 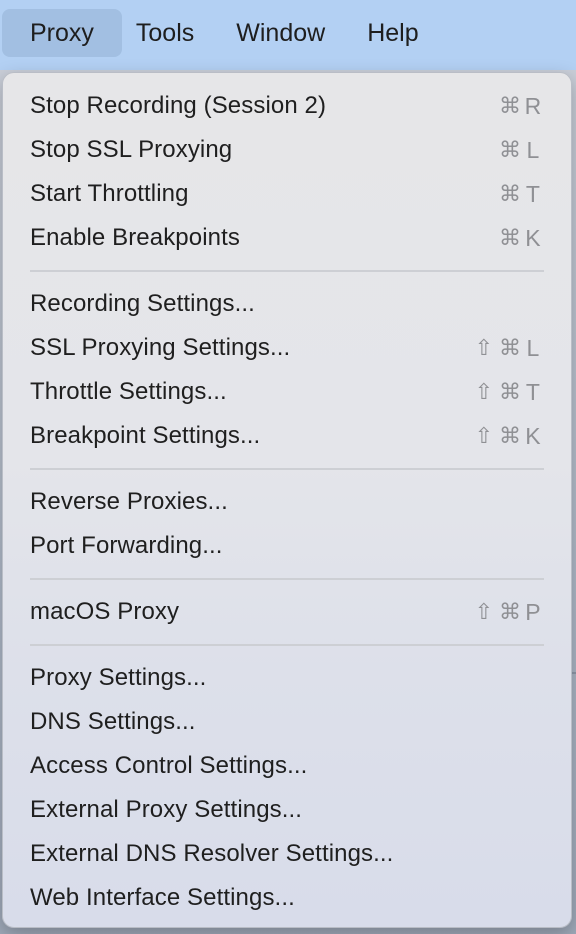 I want to click on menu-bar: Proxy Tools Window Help, so click(x=288, y=35).